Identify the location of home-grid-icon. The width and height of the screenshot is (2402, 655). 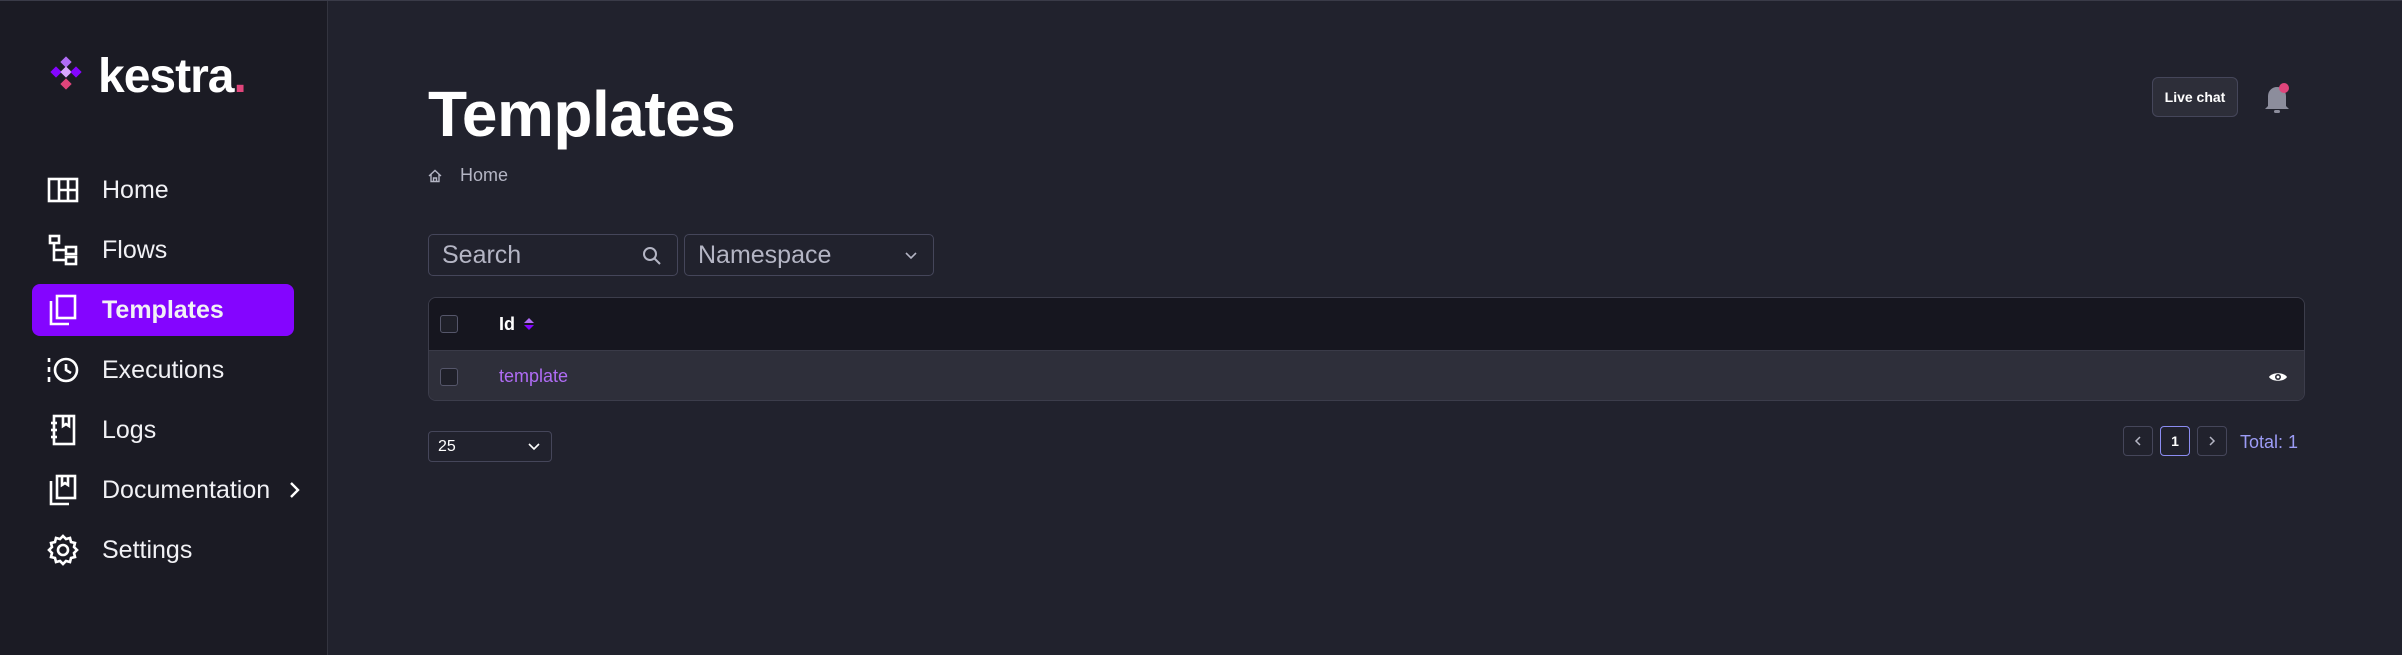
(63, 190).